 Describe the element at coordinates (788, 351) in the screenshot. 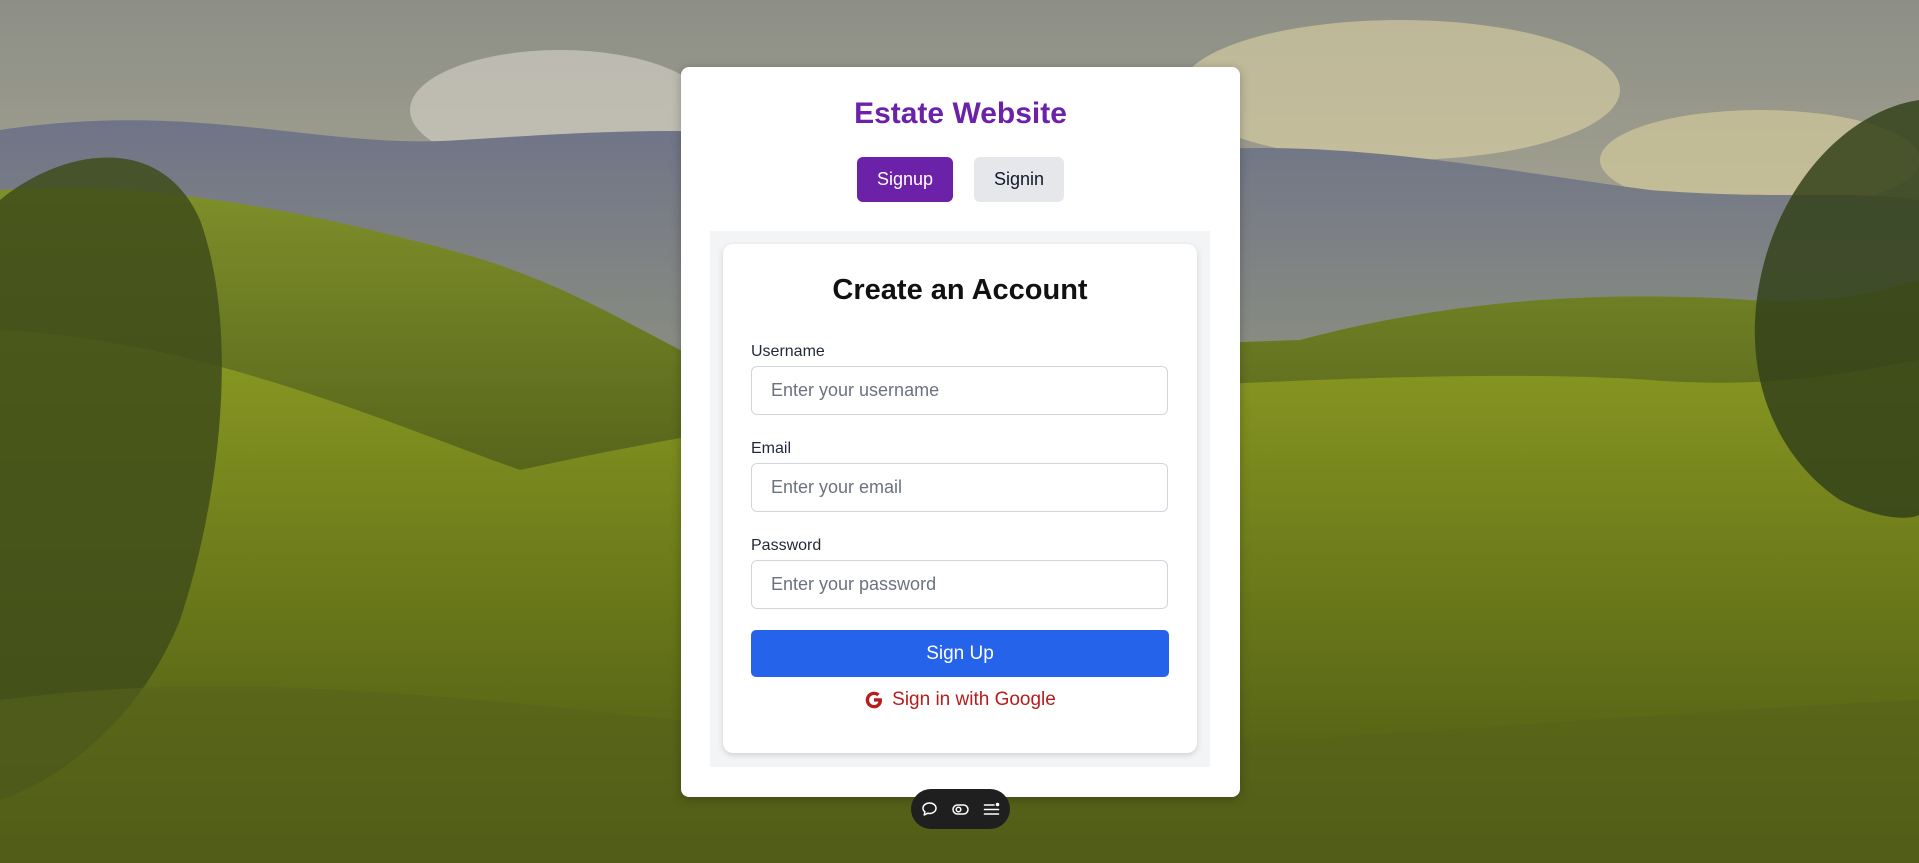

I see `username-label: Username` at that location.